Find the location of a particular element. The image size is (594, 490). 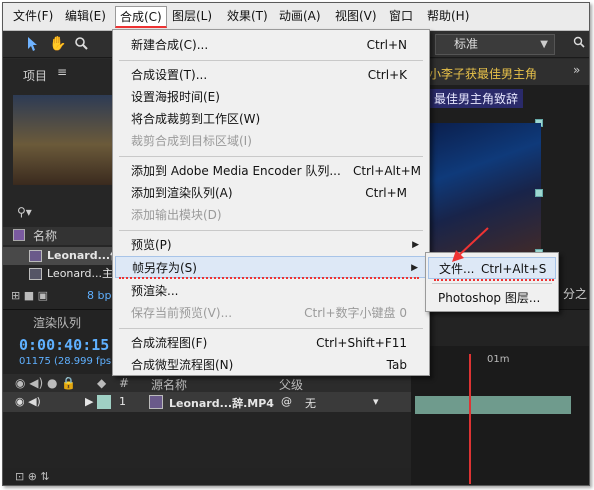

project-tab: 项目 is located at coordinates (35, 75).